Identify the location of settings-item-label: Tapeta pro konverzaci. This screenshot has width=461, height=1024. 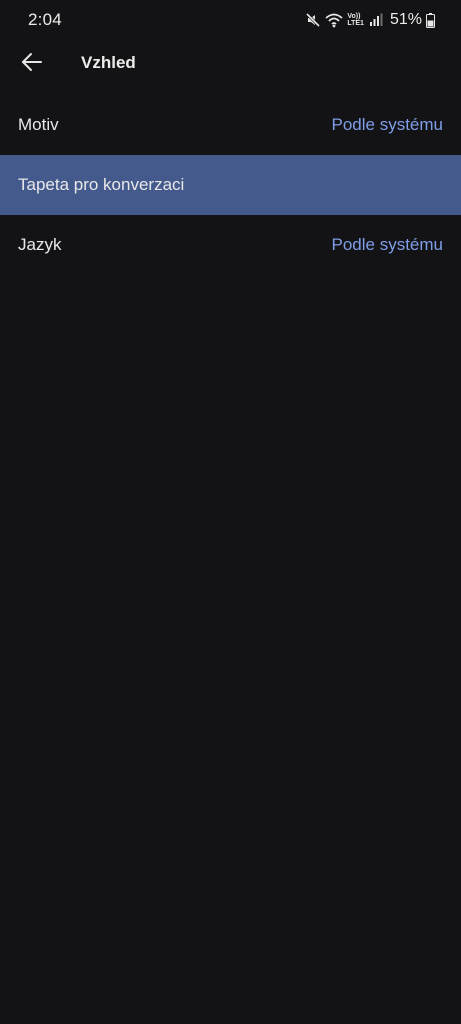
(101, 184).